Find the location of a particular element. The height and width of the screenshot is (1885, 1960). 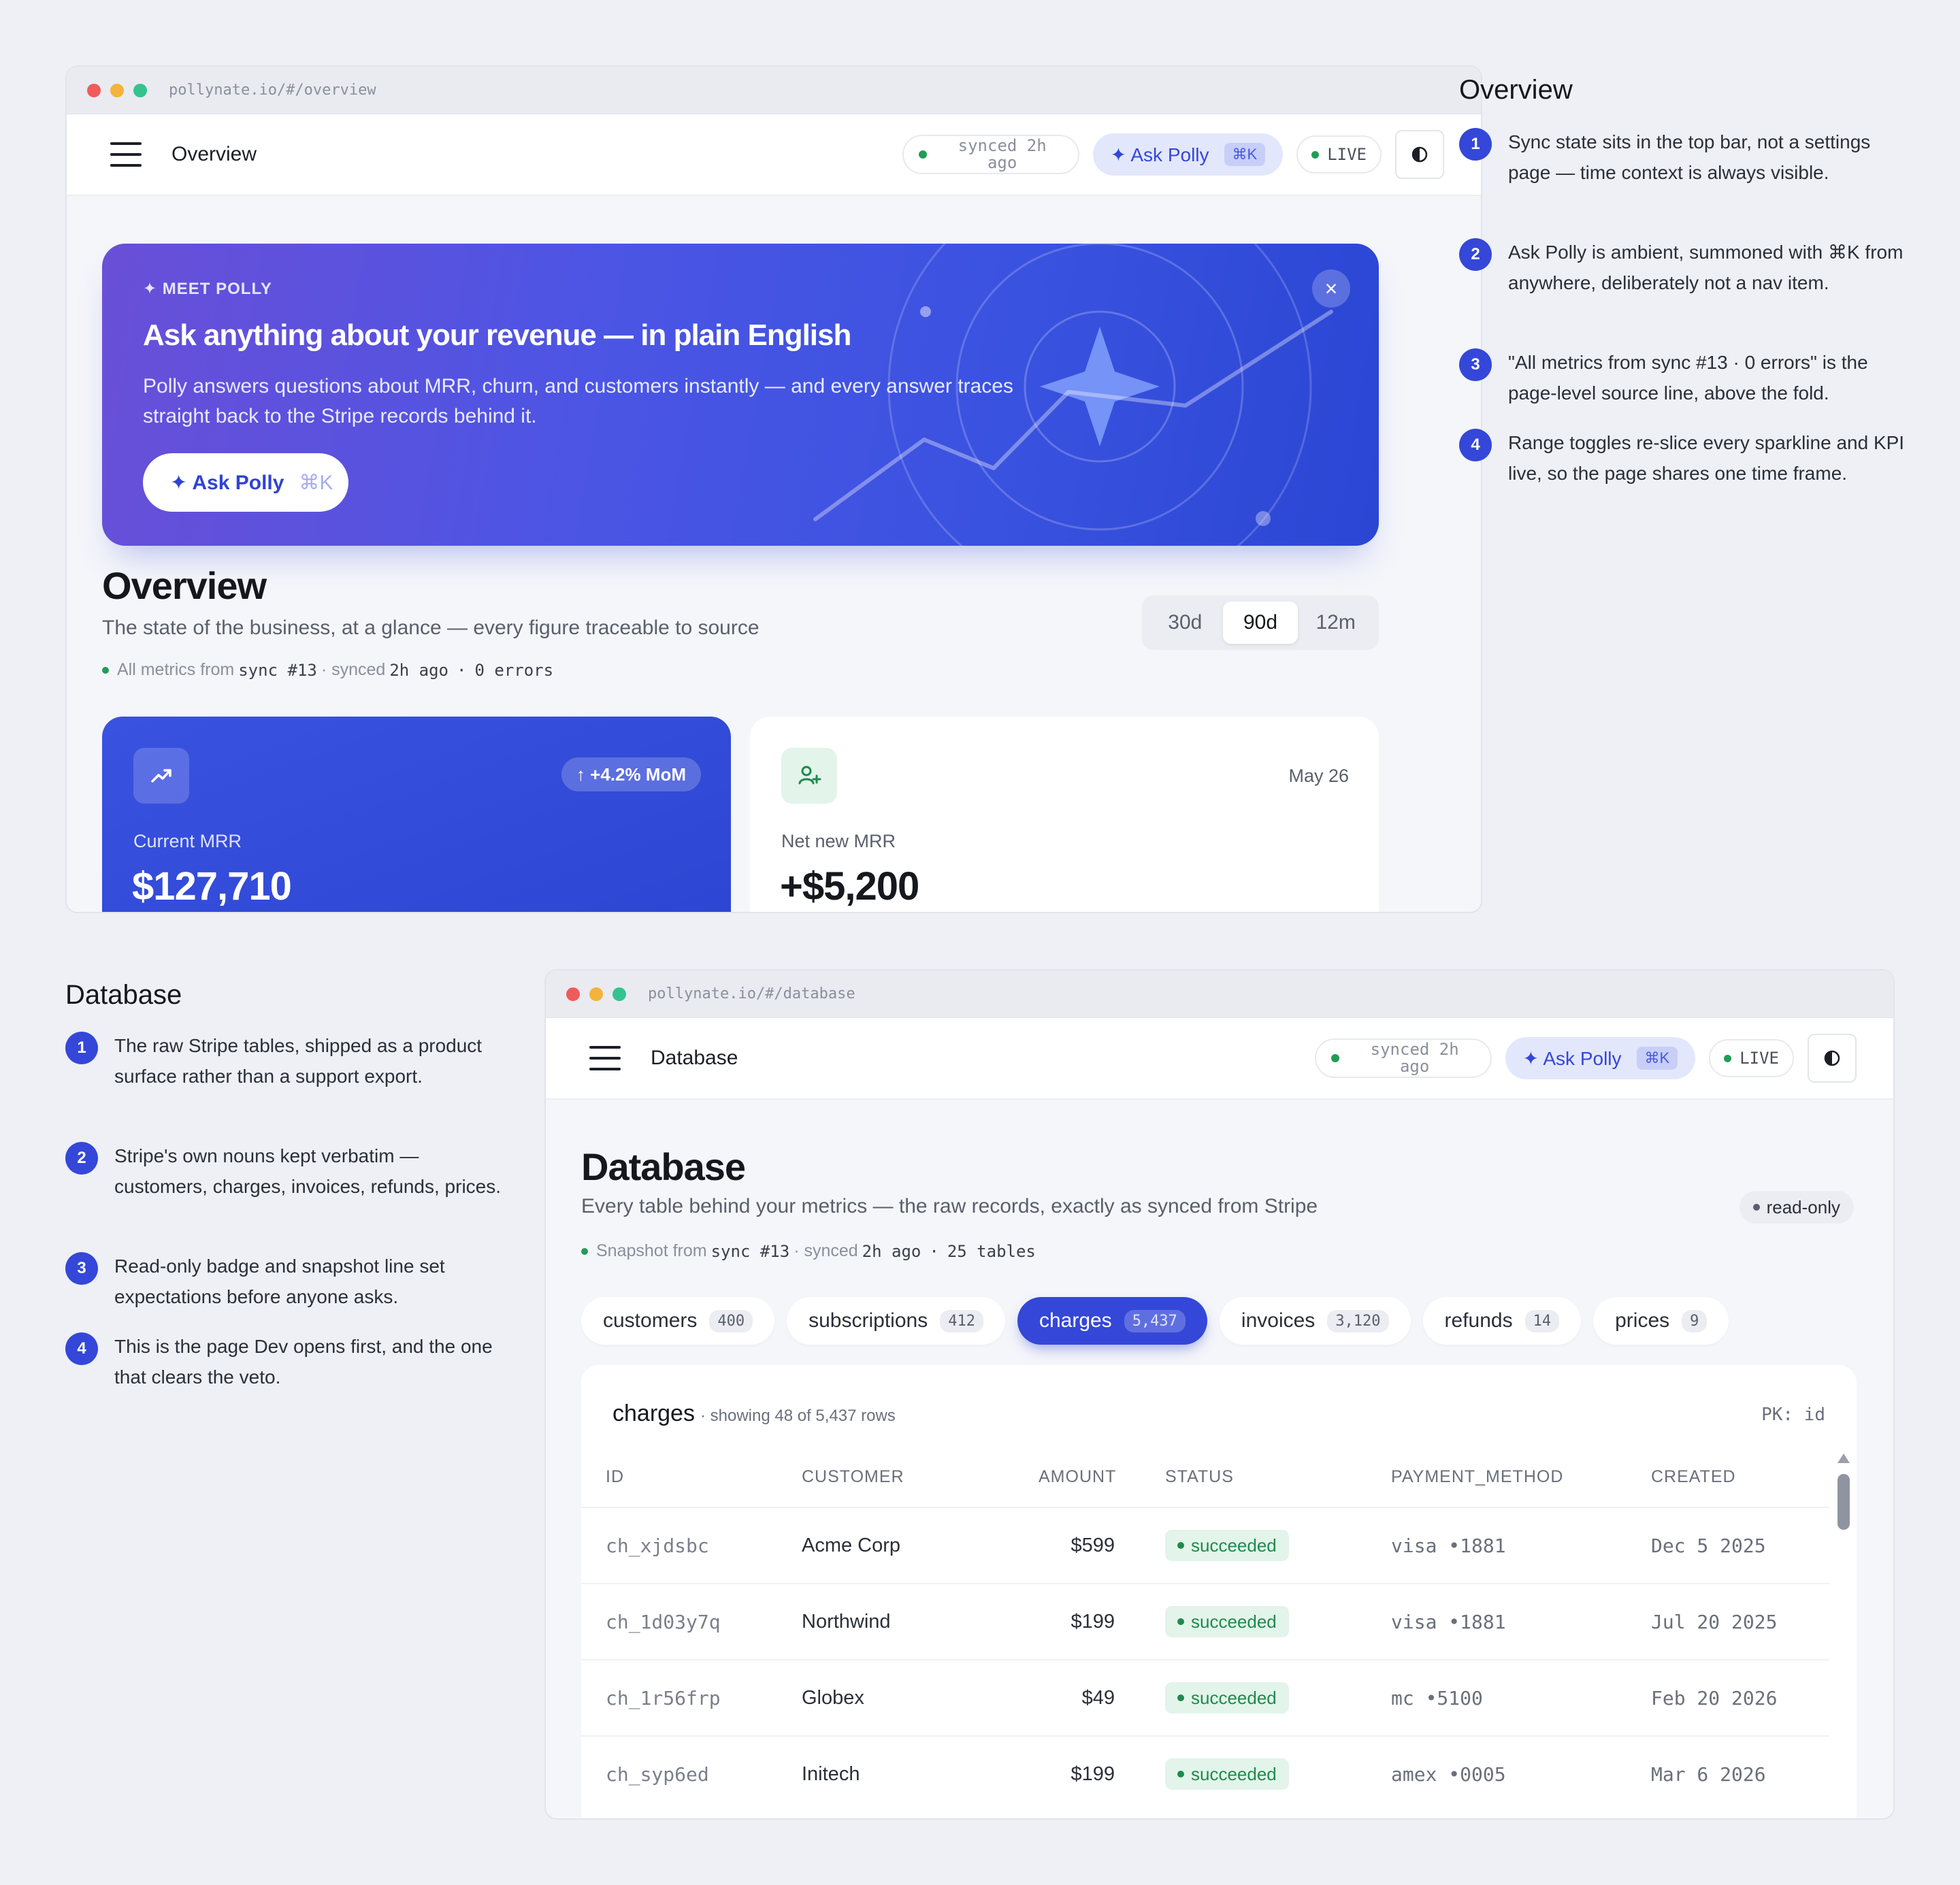

cell-id: ch_xjdsbc is located at coordinates (658, 1545).